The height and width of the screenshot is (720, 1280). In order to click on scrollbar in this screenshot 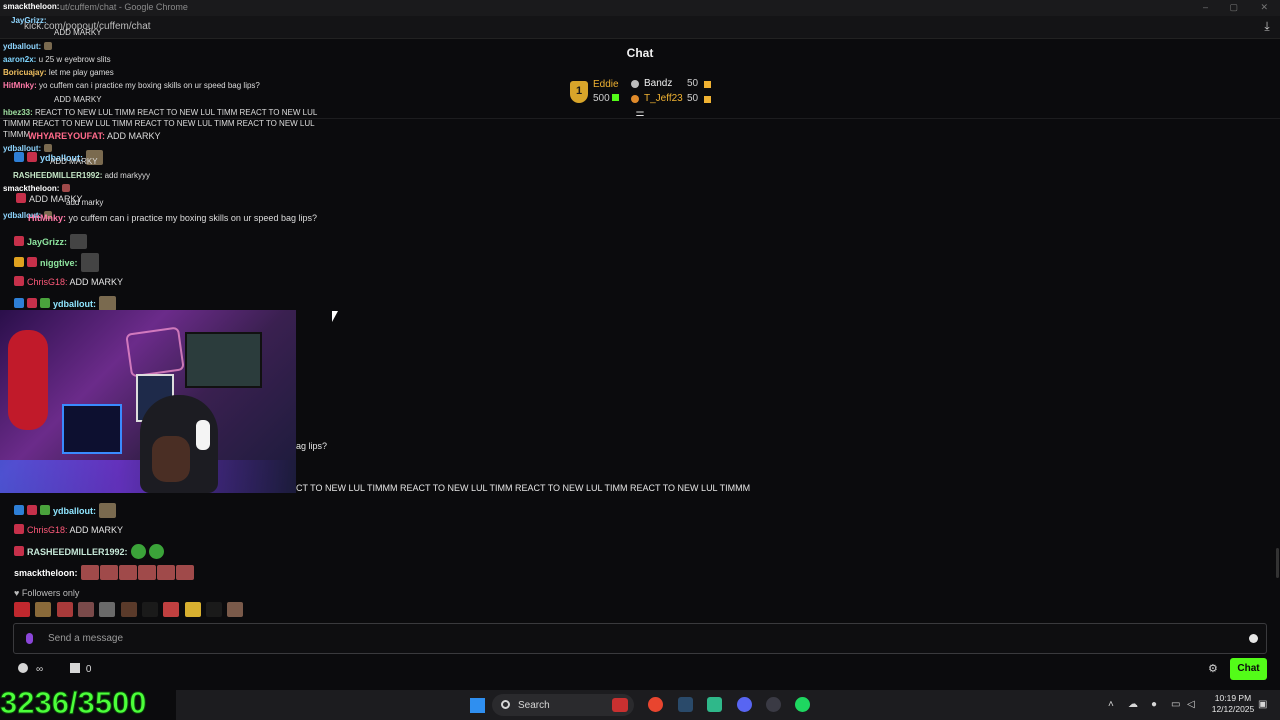, I will do `click(1277, 563)`.